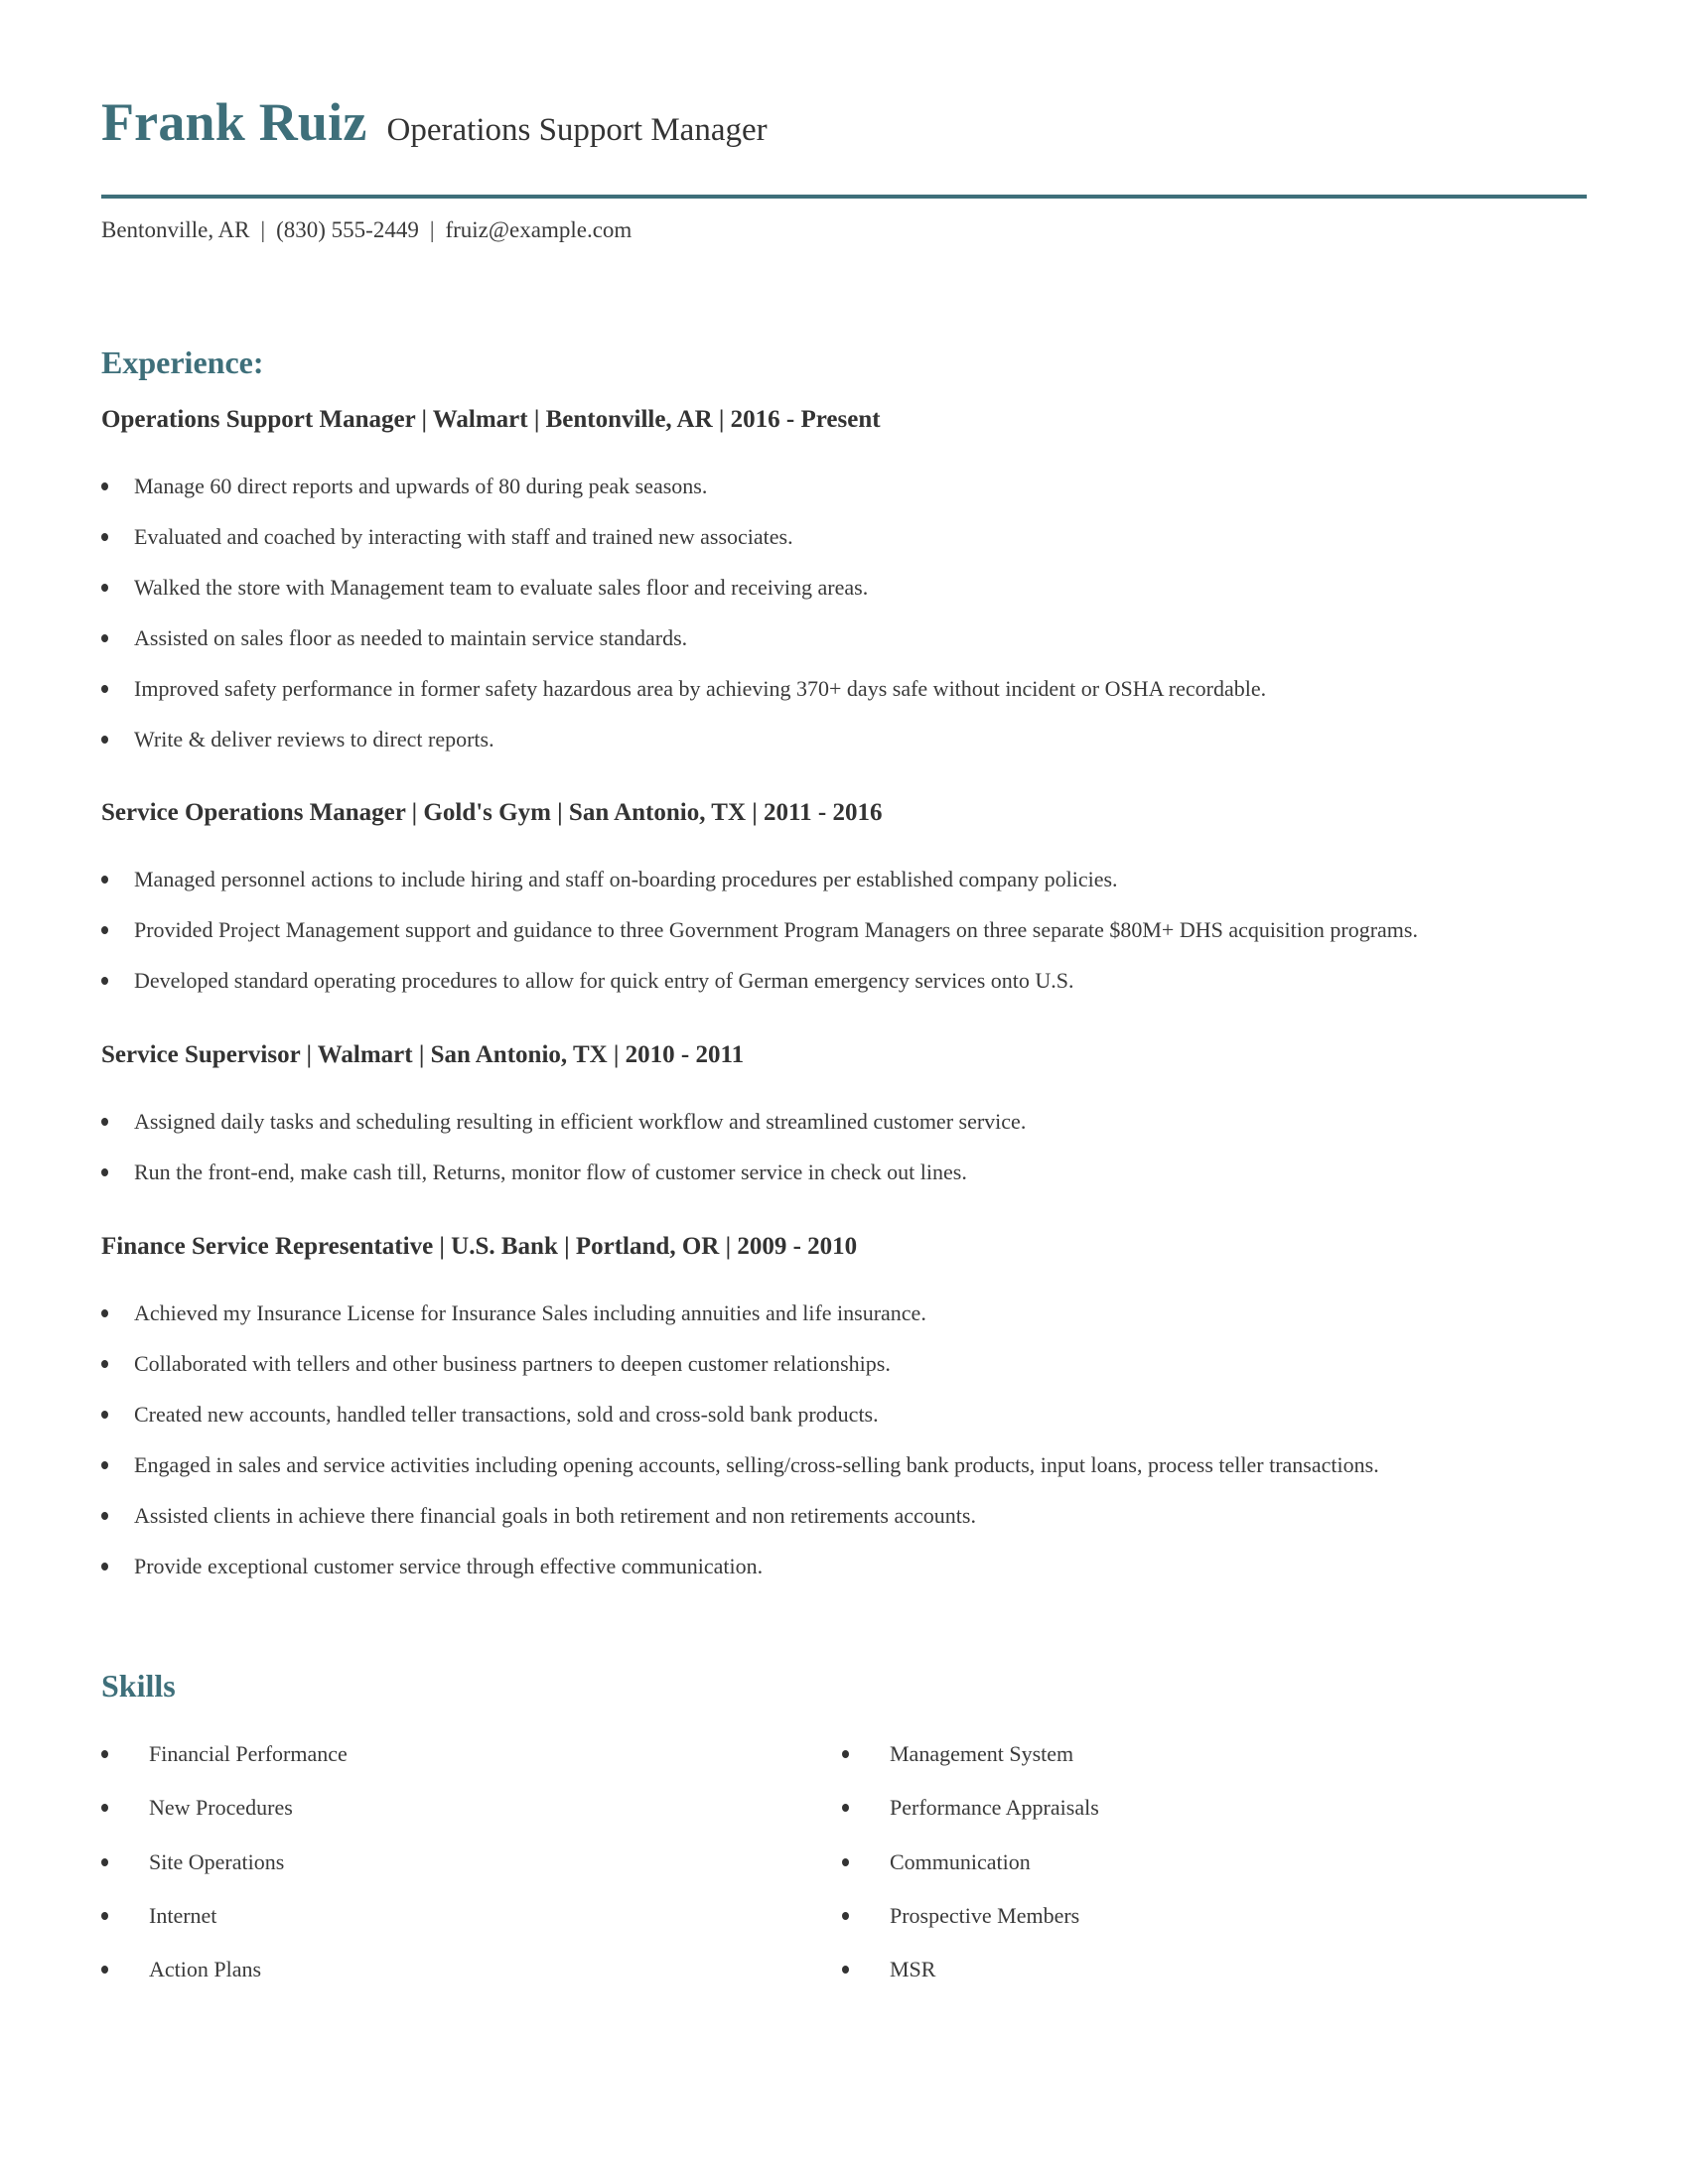  What do you see at coordinates (844, 197) in the screenshot?
I see `header-divider` at bounding box center [844, 197].